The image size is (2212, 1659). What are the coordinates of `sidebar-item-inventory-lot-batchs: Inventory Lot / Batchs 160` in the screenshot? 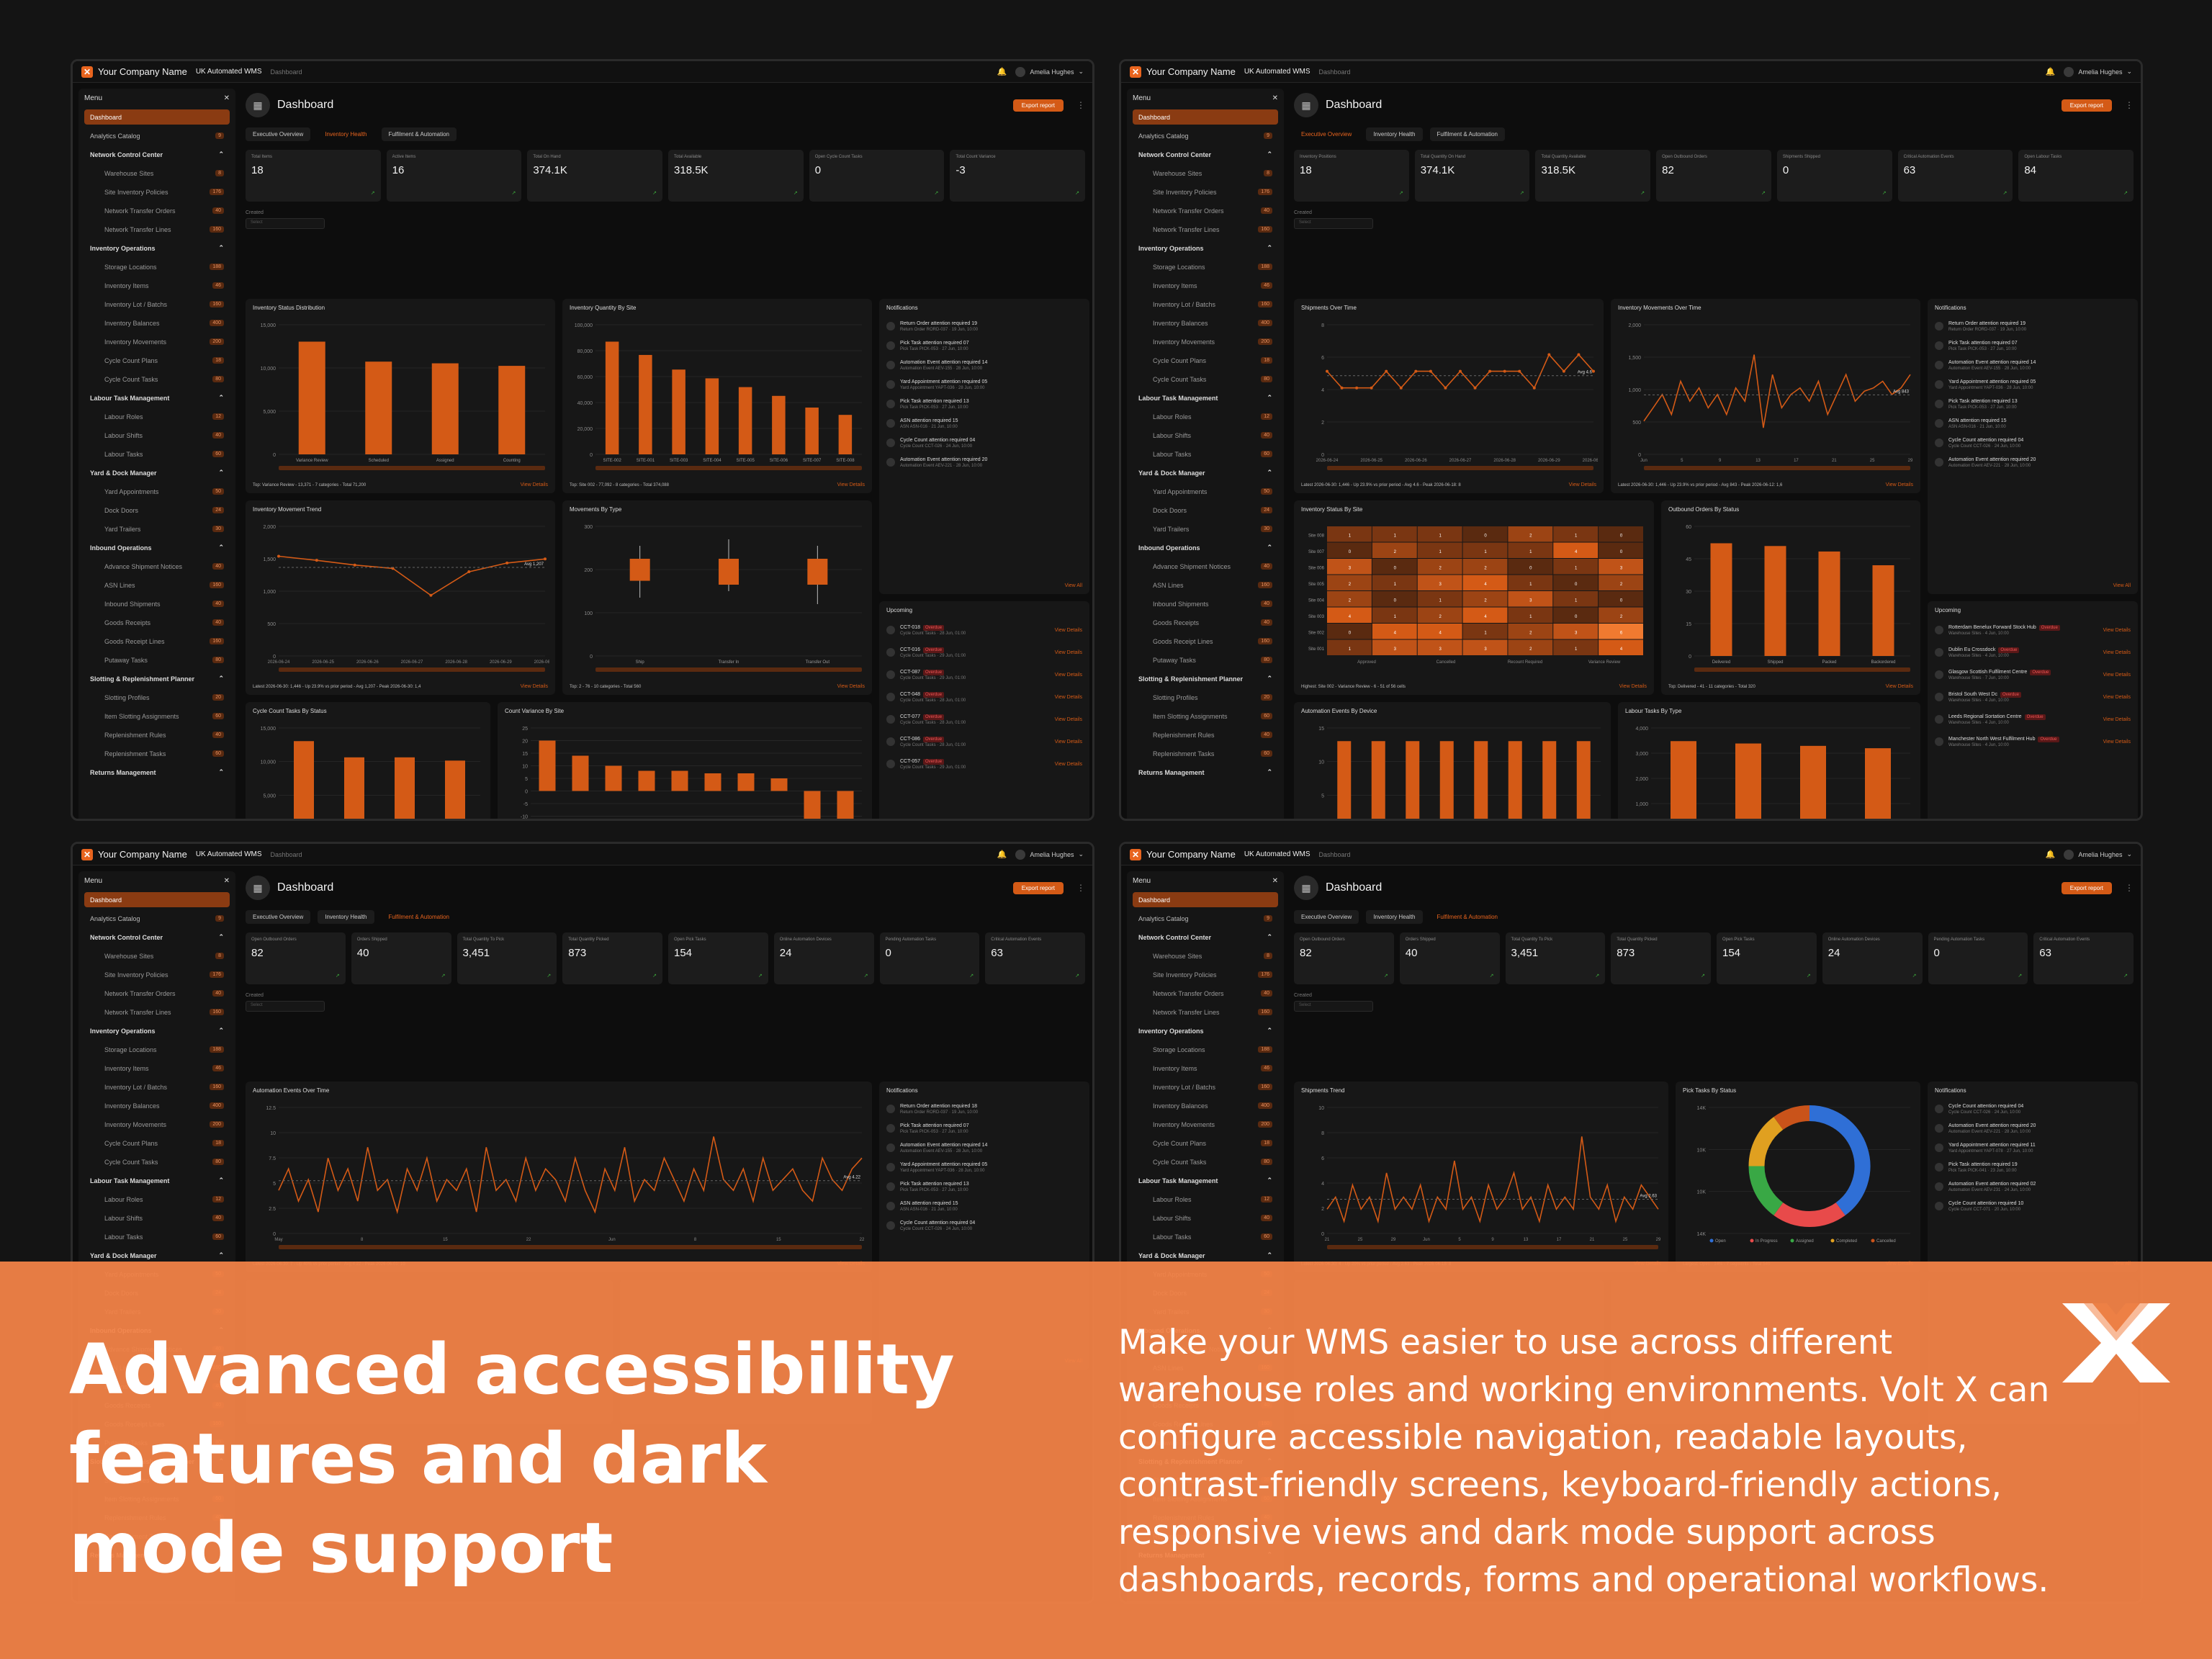 It's located at (157, 304).